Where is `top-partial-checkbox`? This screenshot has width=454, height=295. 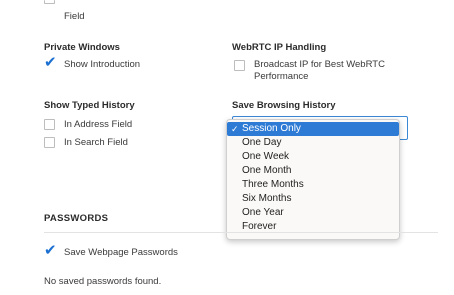
top-partial-checkbox is located at coordinates (49, 2).